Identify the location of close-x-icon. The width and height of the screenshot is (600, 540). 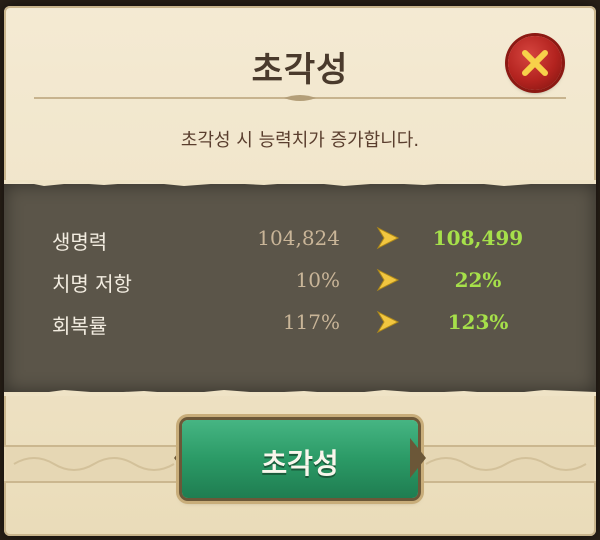
(535, 63).